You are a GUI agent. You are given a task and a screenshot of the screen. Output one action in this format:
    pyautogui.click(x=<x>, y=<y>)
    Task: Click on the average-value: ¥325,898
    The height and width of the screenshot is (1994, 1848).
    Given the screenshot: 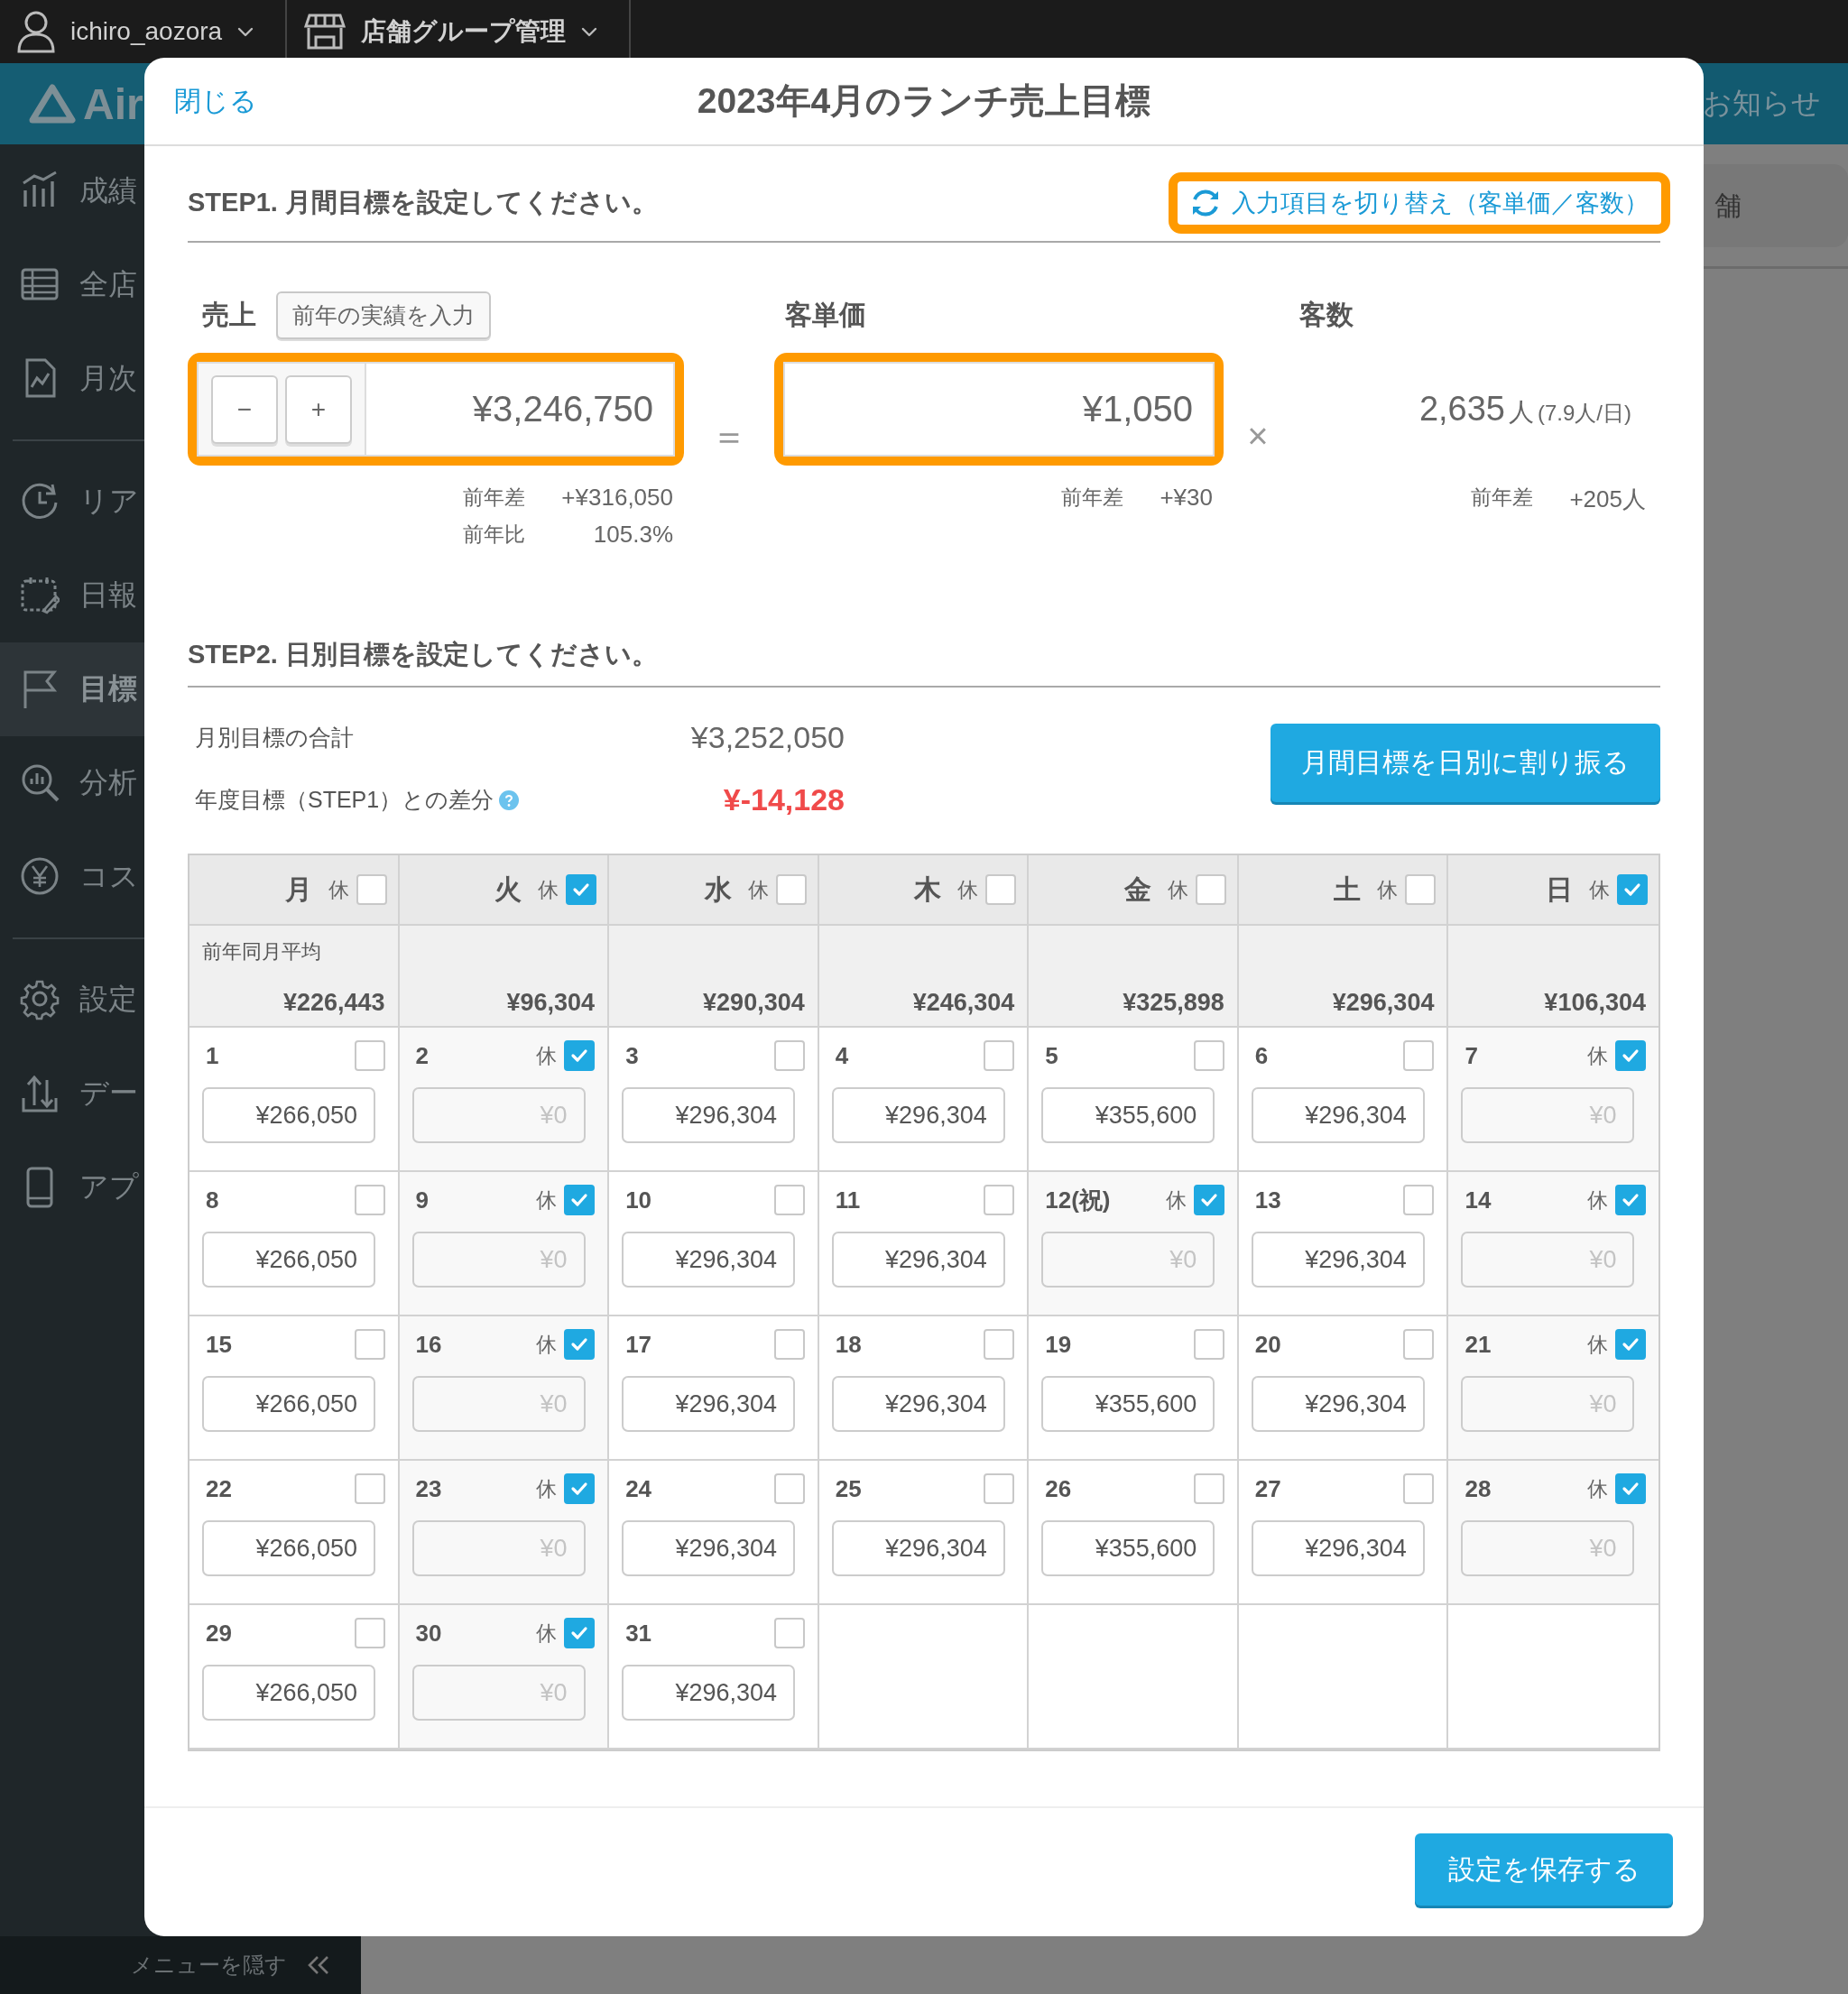 What is the action you would take?
    pyautogui.click(x=1173, y=1003)
    